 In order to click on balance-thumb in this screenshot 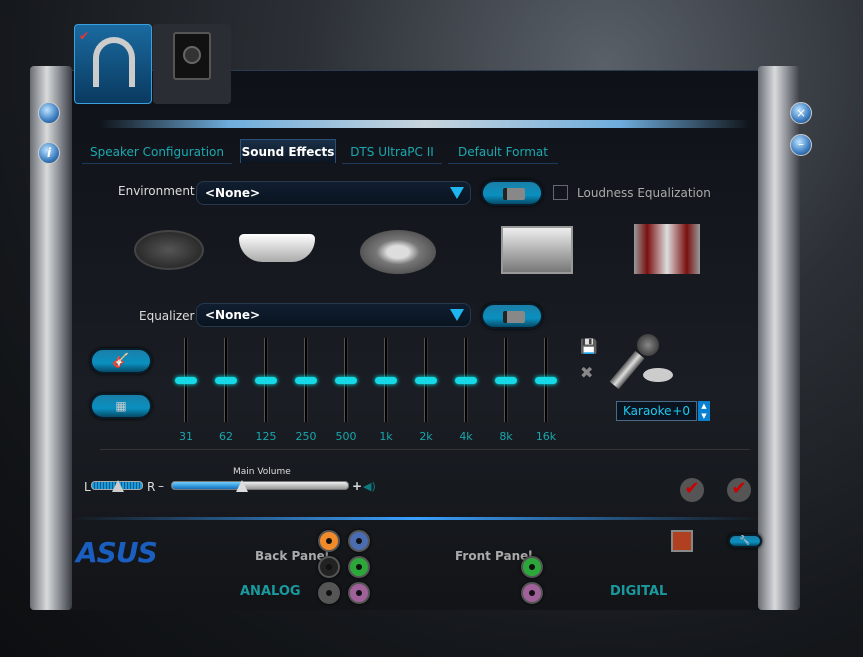, I will do `click(118, 486)`.